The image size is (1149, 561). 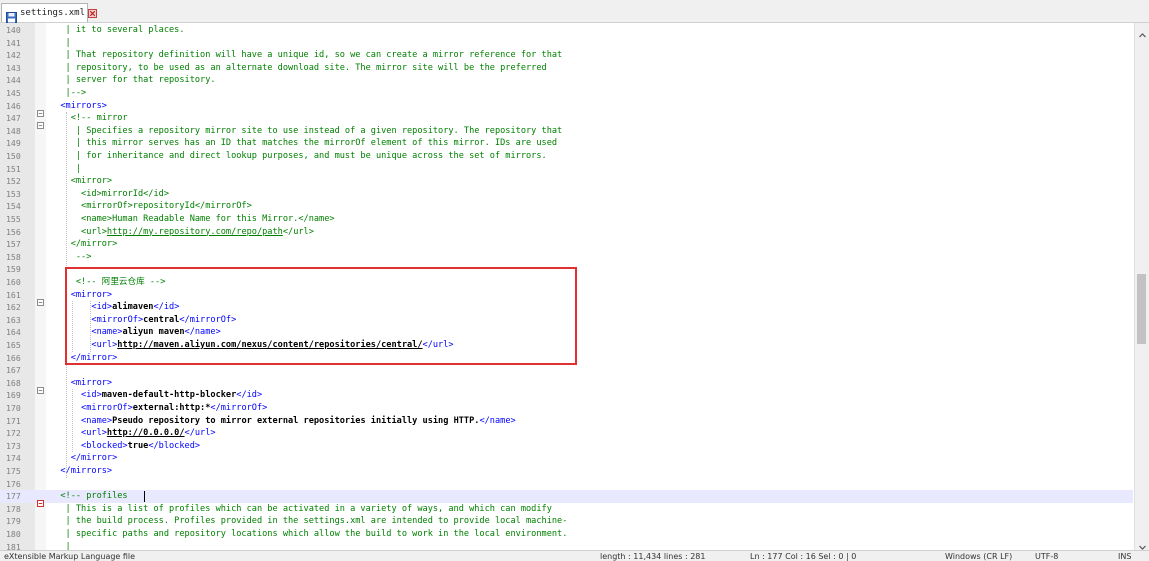 What do you see at coordinates (566, 408) in the screenshot?
I see `code-line: 170 <mirrorOf>external:http:*</mirrorOf>` at bounding box center [566, 408].